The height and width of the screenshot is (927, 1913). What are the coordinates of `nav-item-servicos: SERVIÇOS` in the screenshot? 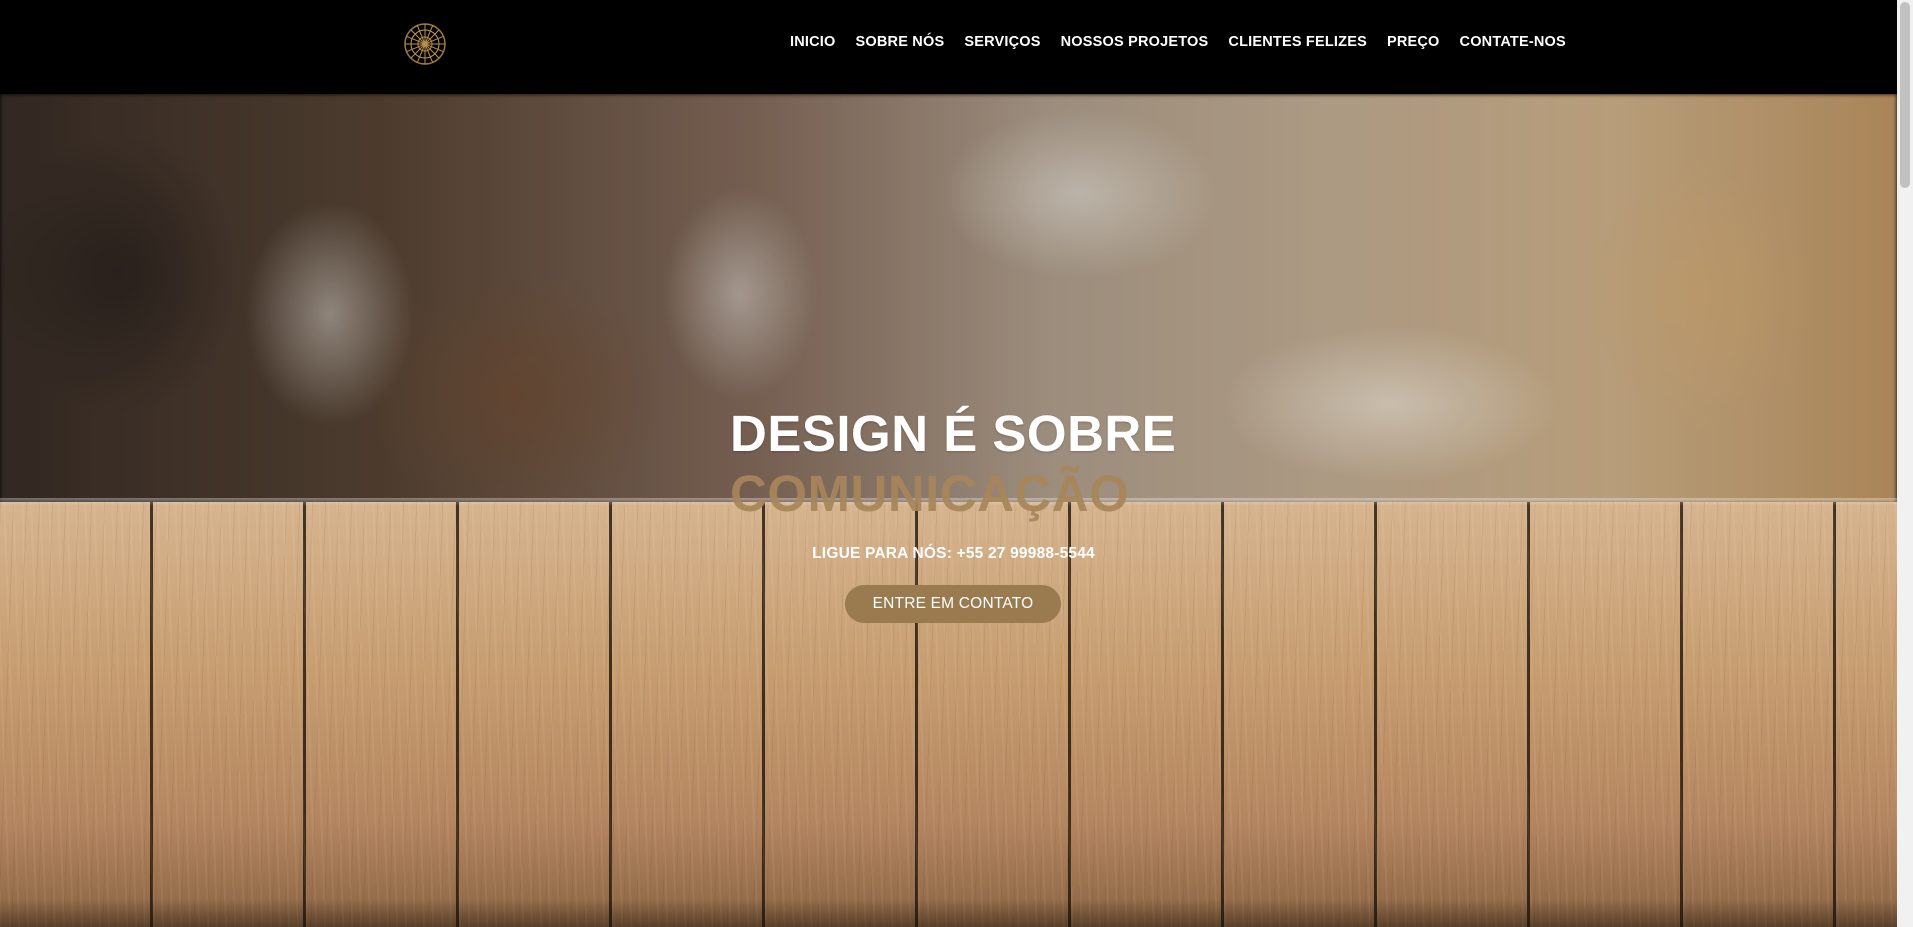 It's located at (1002, 42).